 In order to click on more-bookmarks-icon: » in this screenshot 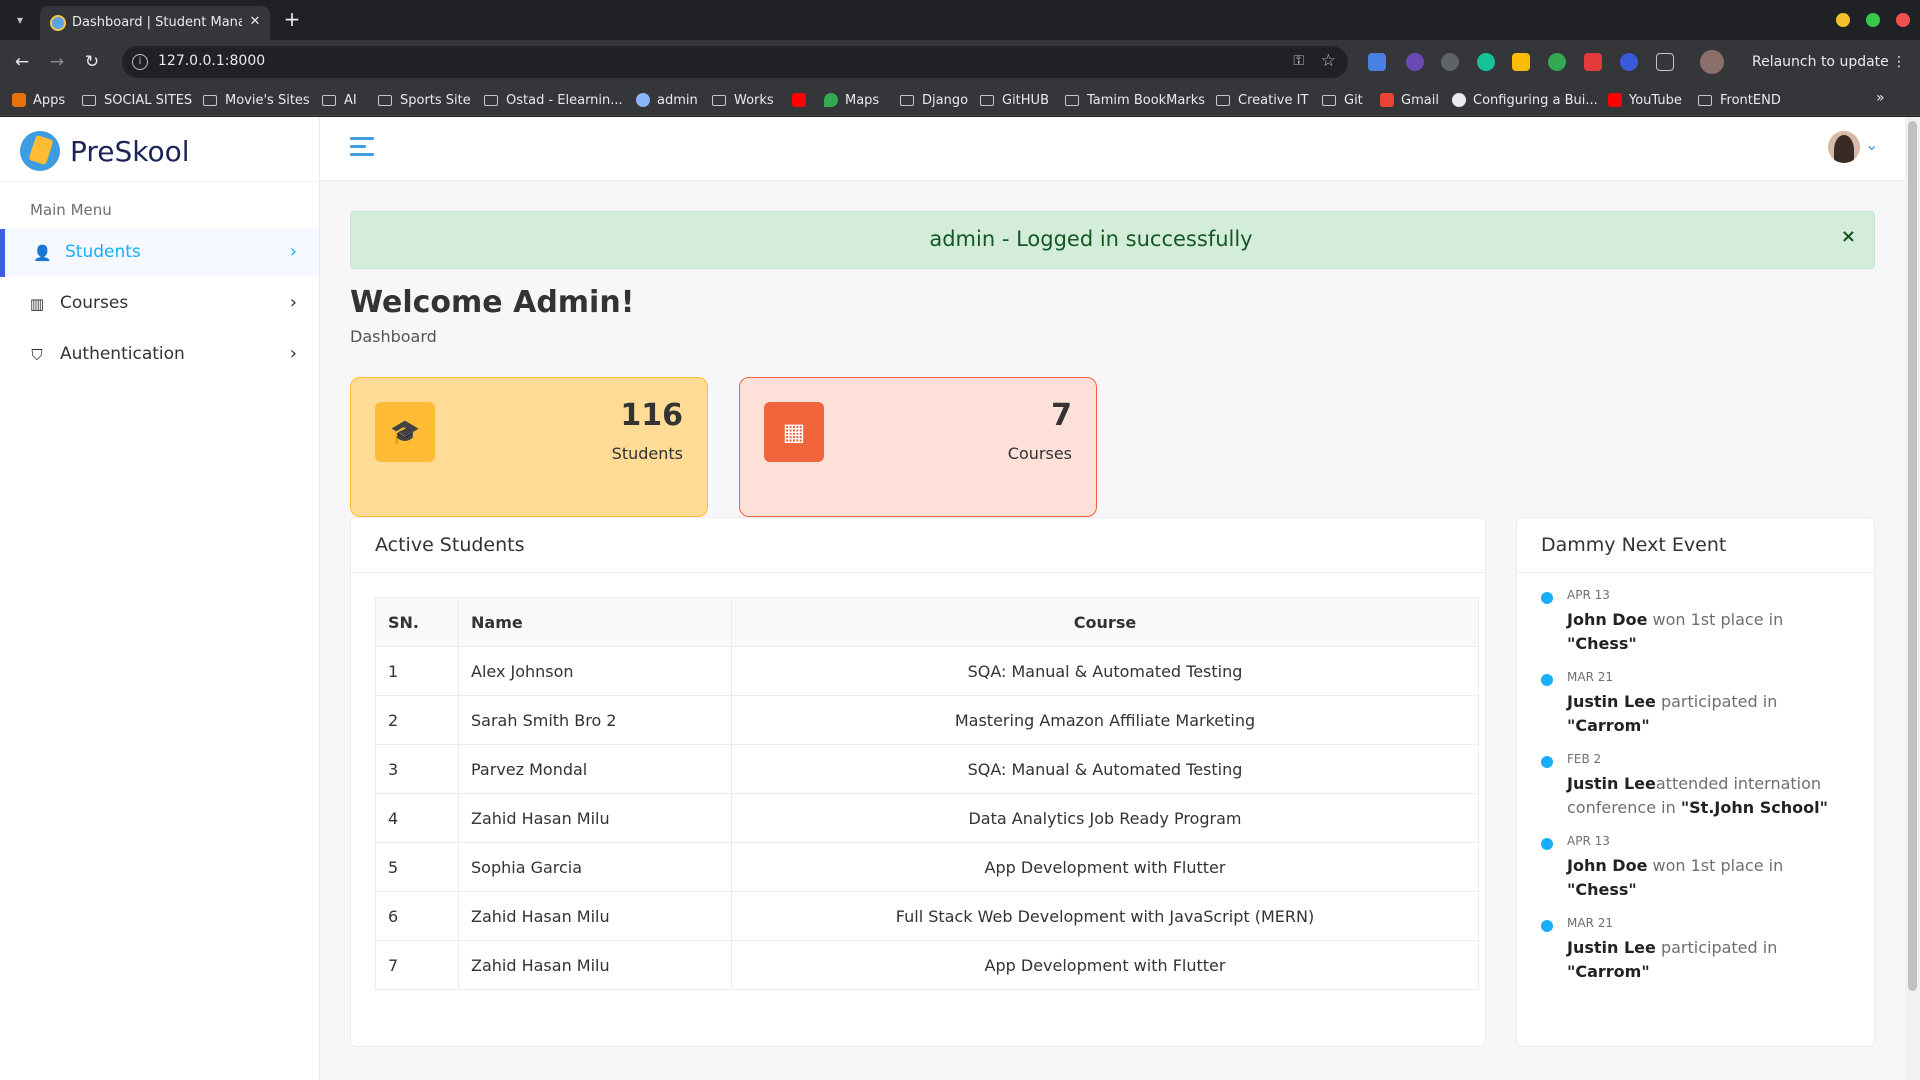, I will do `click(1880, 98)`.